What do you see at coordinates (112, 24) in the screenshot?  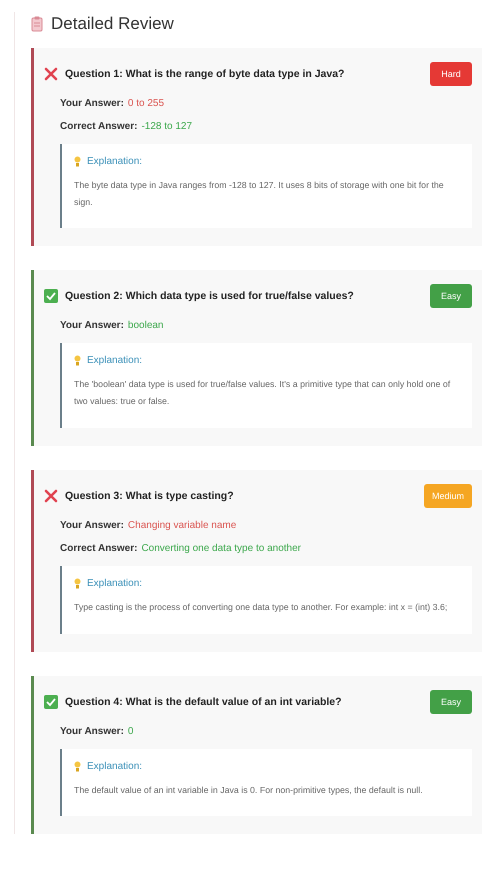 I see `section-title: Detailed Review` at bounding box center [112, 24].